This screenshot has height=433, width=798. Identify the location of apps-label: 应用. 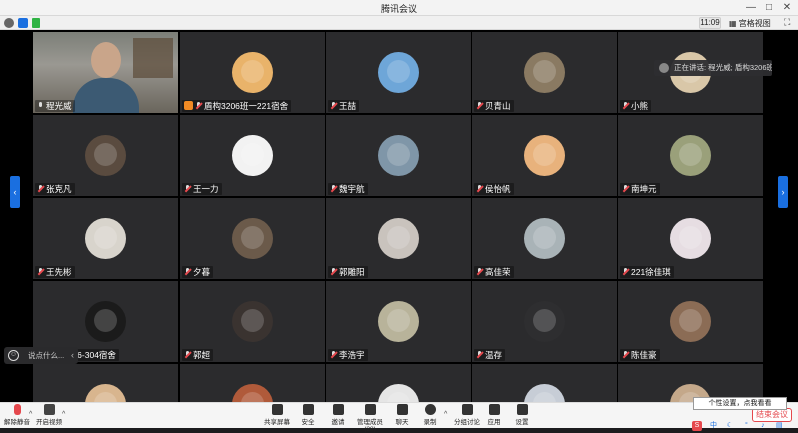
(494, 422).